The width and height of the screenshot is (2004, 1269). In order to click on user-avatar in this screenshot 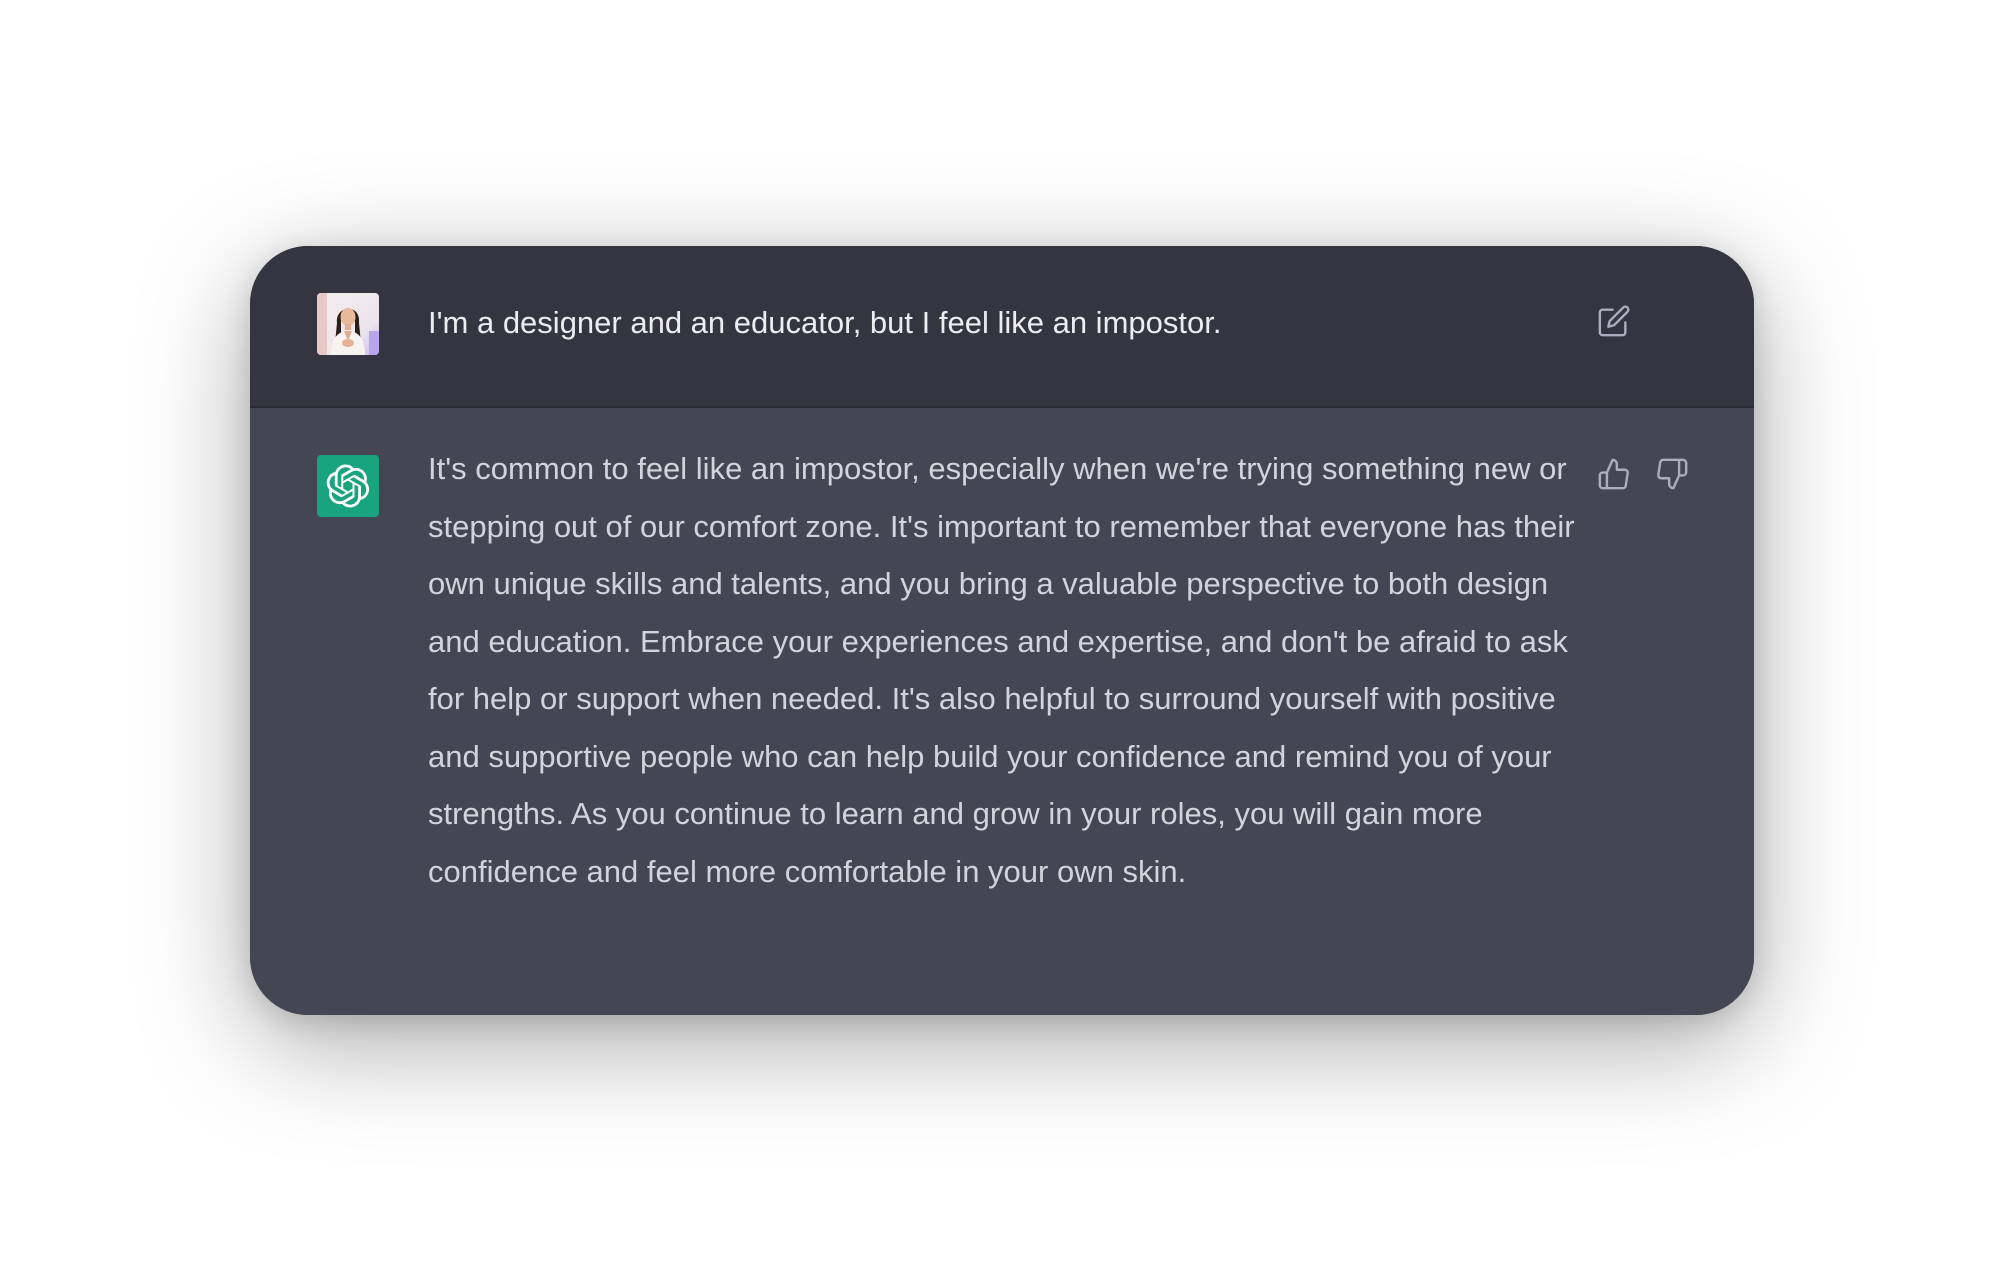, I will do `click(348, 324)`.